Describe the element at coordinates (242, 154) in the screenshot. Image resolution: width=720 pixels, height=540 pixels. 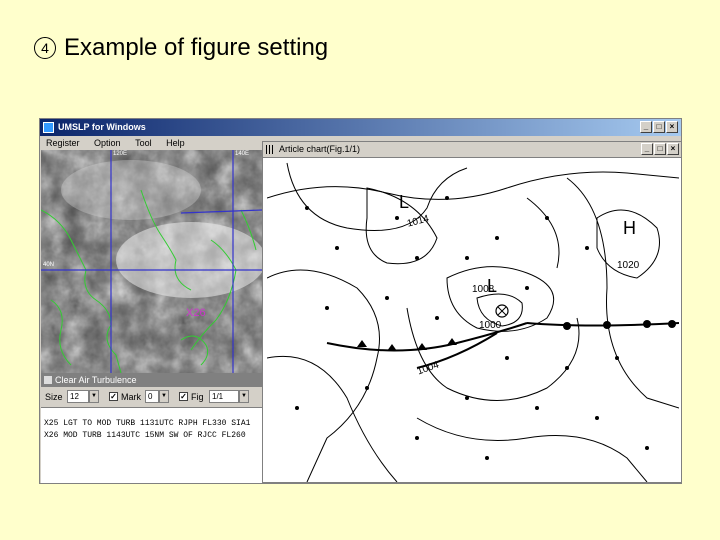
I see `lon-label-right: 140E` at that location.